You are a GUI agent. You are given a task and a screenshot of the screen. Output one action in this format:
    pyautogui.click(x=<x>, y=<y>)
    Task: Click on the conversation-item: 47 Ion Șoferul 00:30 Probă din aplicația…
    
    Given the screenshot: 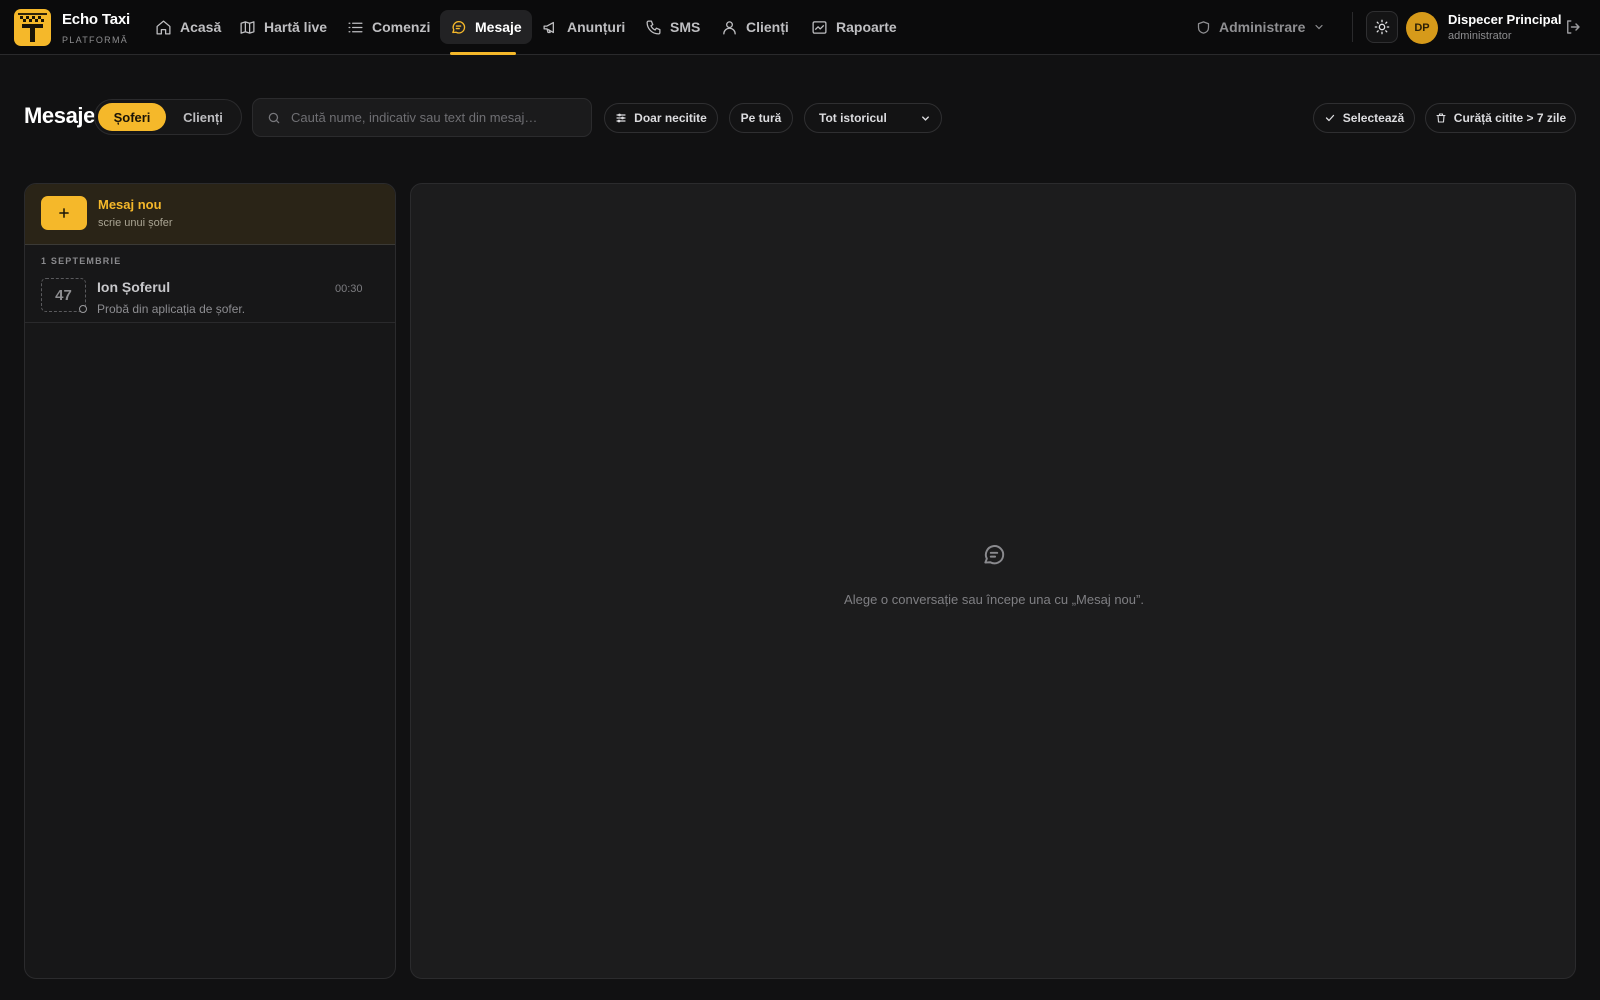 What is the action you would take?
    pyautogui.click(x=210, y=296)
    